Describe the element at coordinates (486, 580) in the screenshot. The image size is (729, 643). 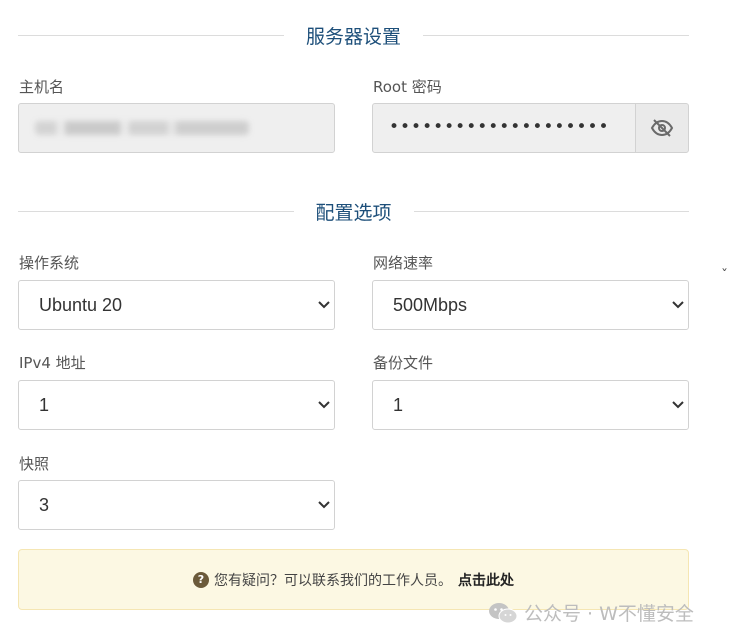
I see `contact-link: 点击此处` at that location.